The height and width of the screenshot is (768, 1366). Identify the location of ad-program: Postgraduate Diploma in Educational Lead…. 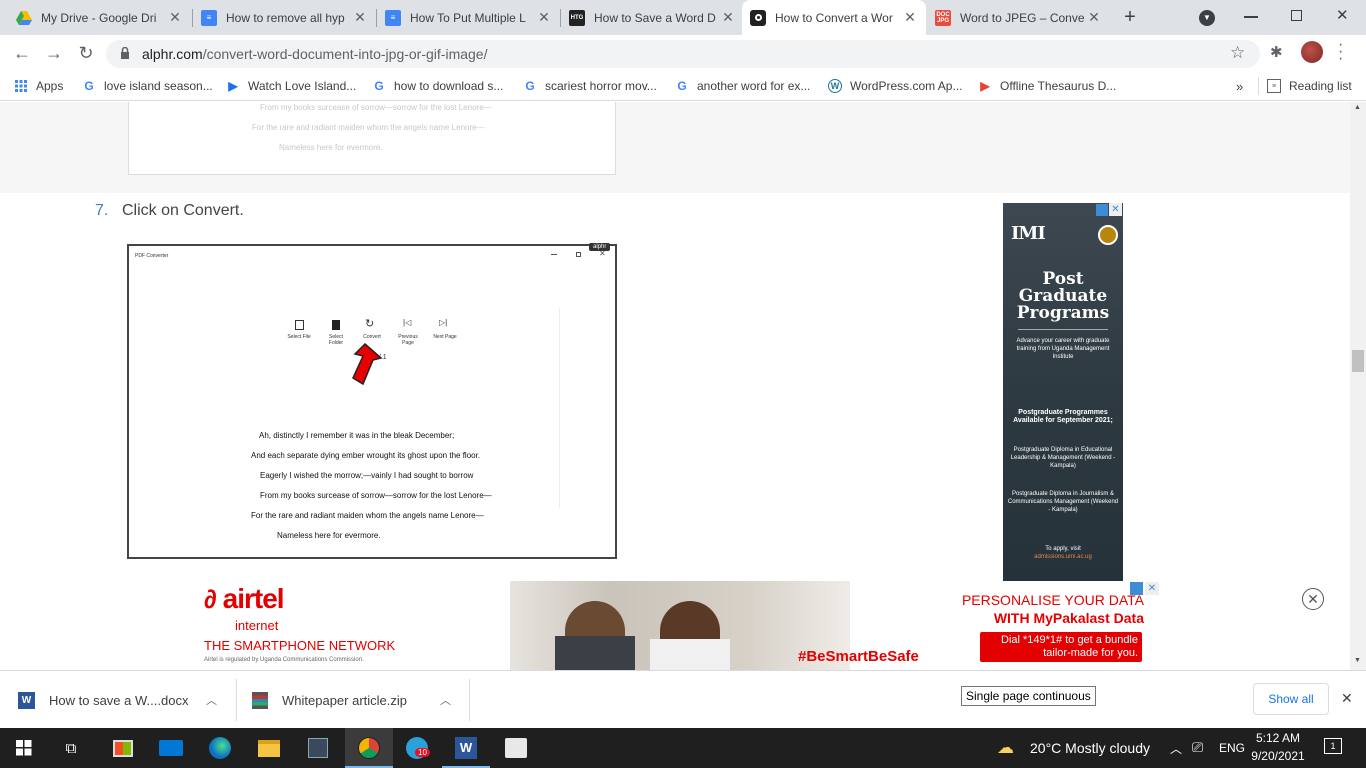
(1063, 458).